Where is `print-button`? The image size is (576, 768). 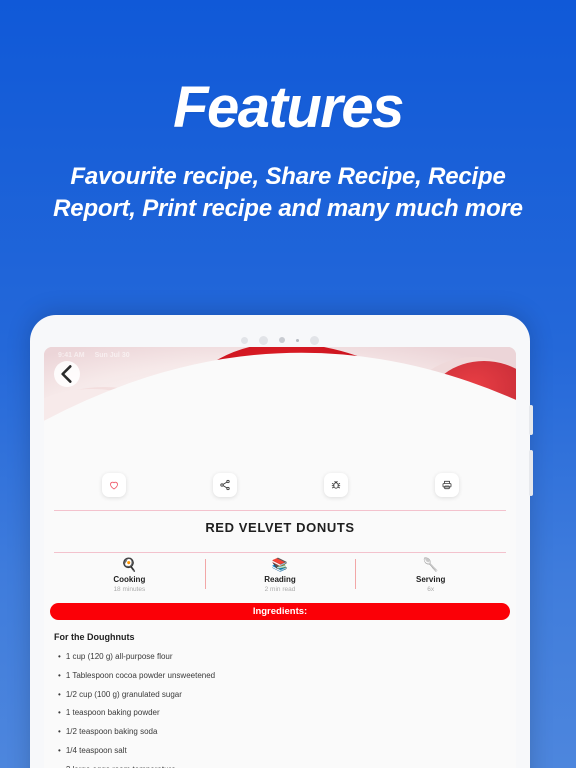 print-button is located at coordinates (446, 485).